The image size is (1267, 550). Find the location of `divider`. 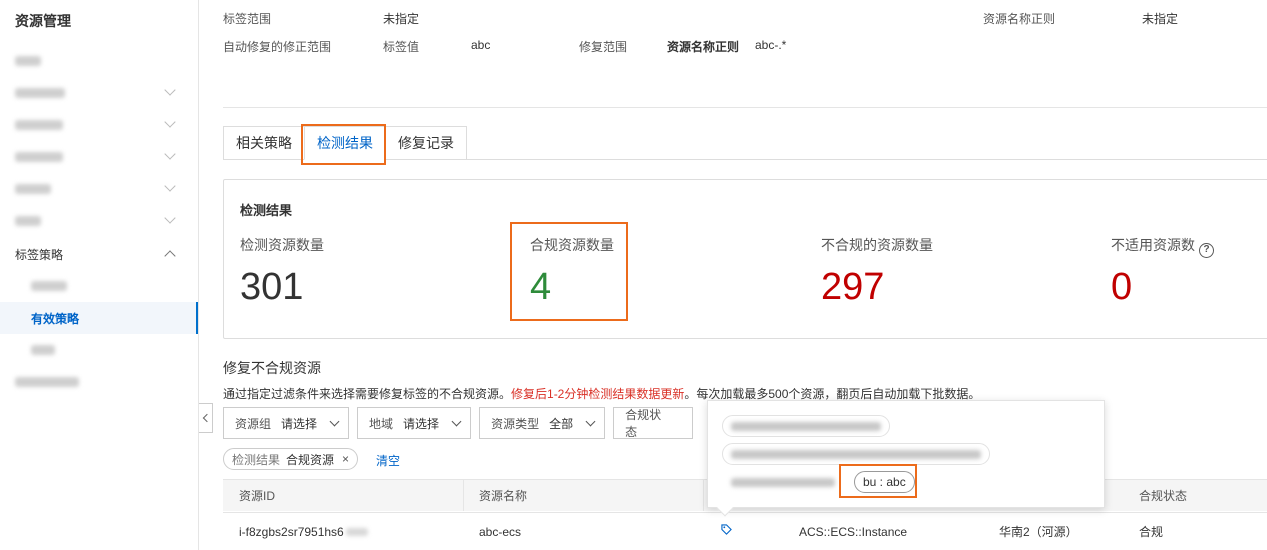

divider is located at coordinates (745, 107).